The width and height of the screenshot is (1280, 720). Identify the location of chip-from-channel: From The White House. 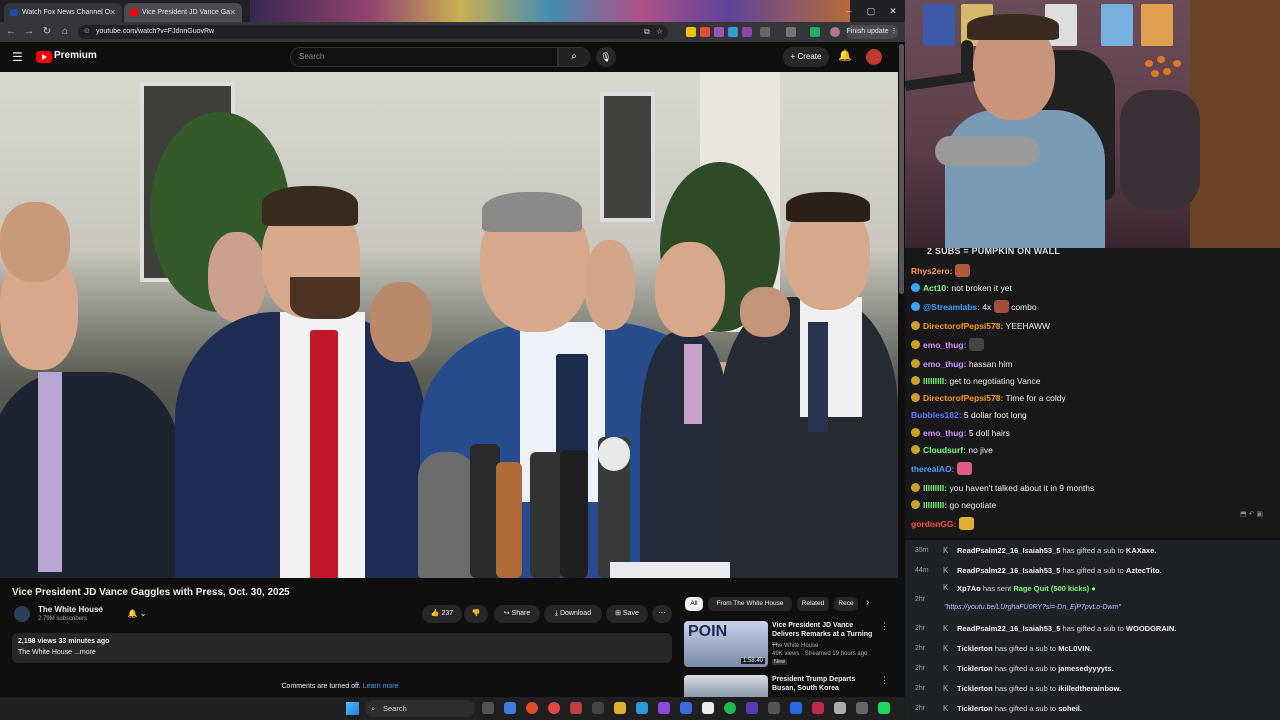
(750, 604).